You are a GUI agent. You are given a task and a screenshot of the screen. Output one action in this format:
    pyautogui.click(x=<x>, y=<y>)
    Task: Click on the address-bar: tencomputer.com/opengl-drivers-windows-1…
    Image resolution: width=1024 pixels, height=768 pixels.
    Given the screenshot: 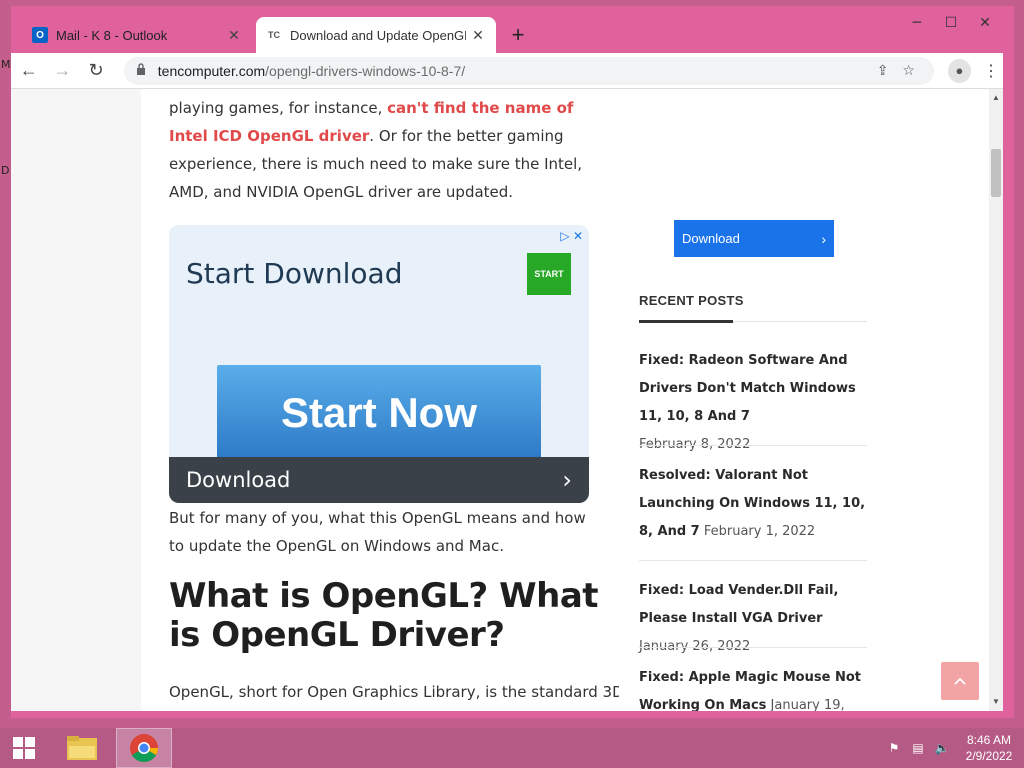 What is the action you would take?
    pyautogui.click(x=528, y=70)
    